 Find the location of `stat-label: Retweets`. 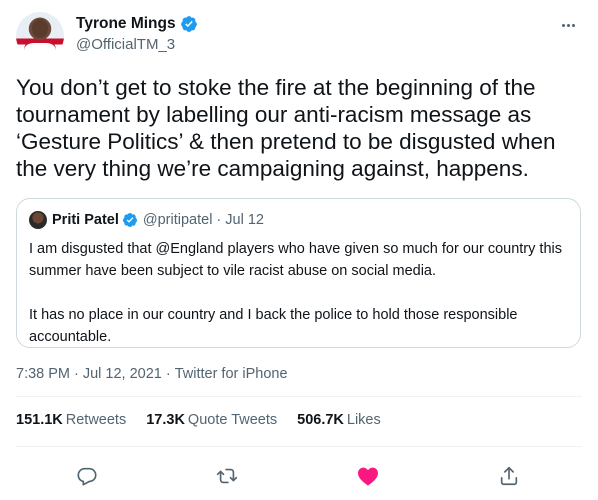

stat-label: Retweets is located at coordinates (96, 420).